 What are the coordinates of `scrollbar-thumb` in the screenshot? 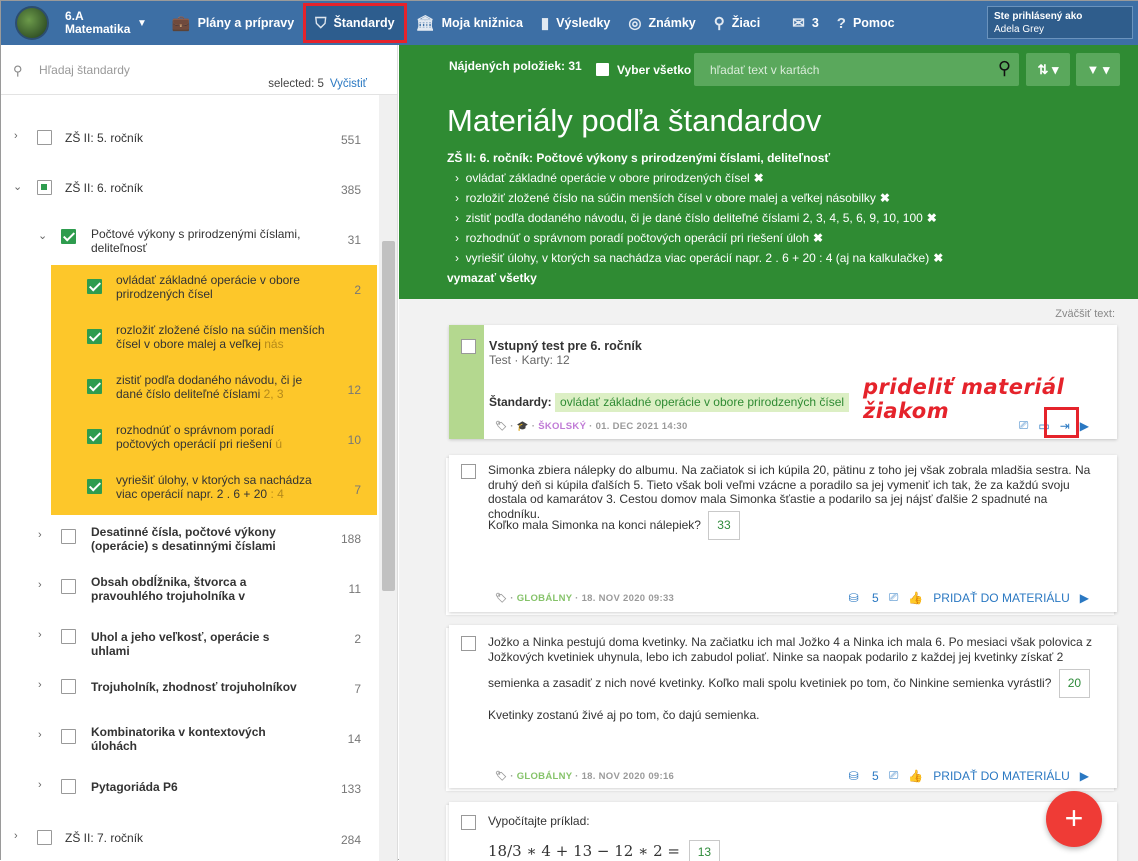 It's located at (388, 416).